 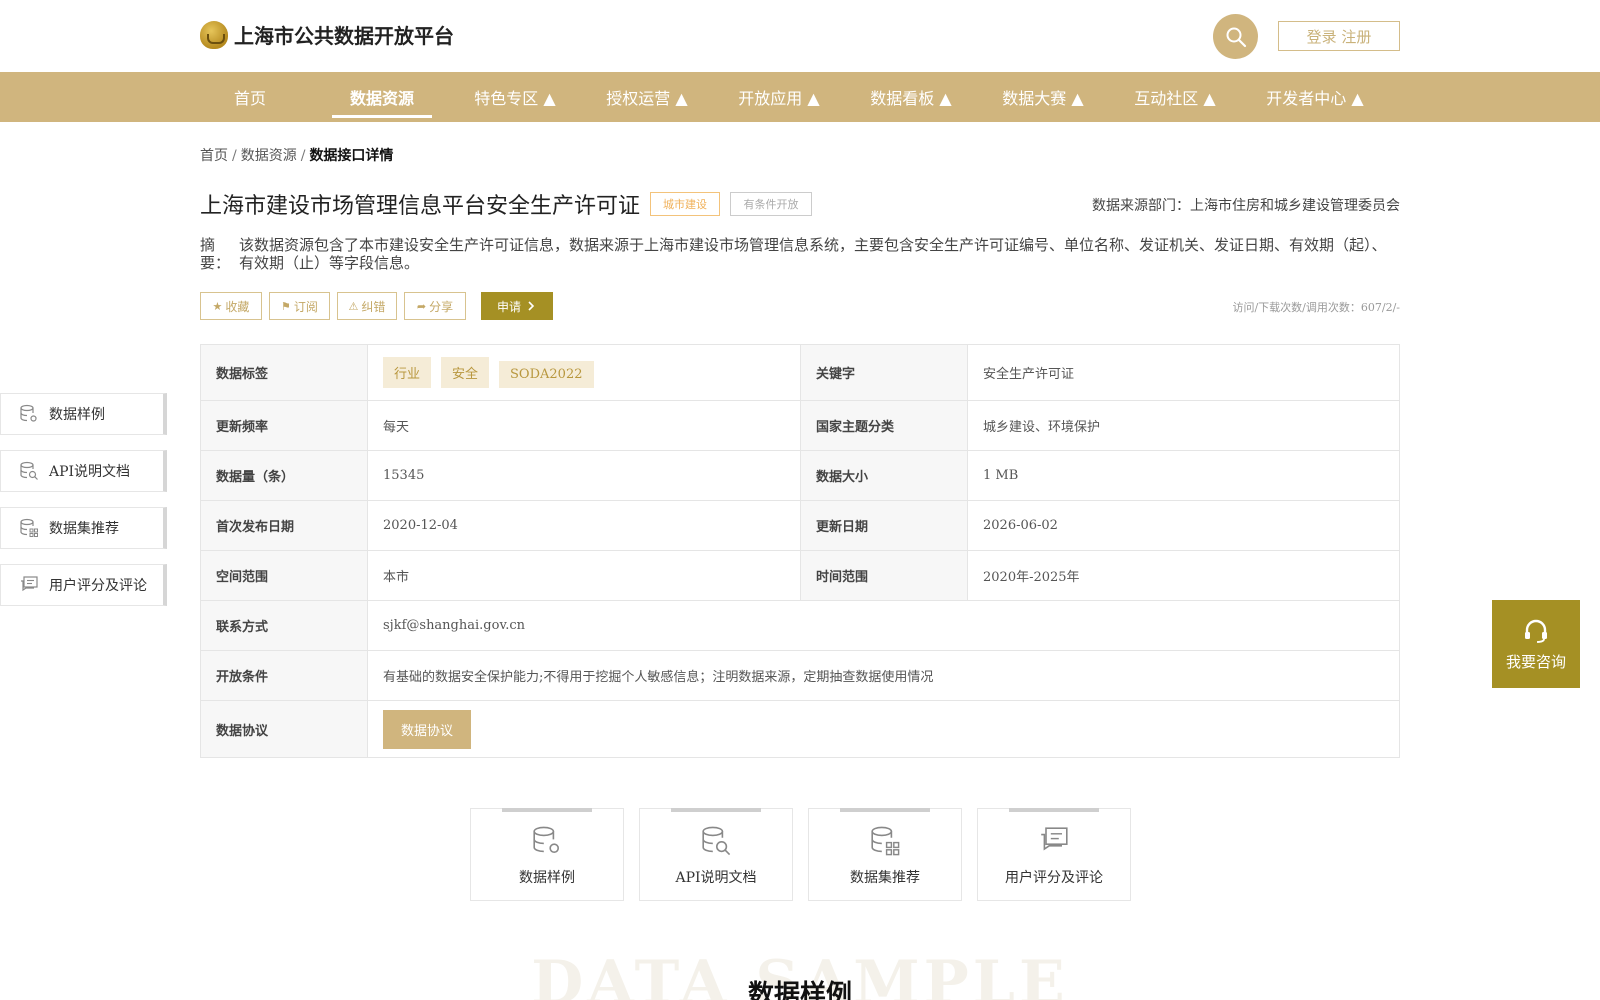 What do you see at coordinates (884, 525) in the screenshot?
I see `updated-label: 更新日期` at bounding box center [884, 525].